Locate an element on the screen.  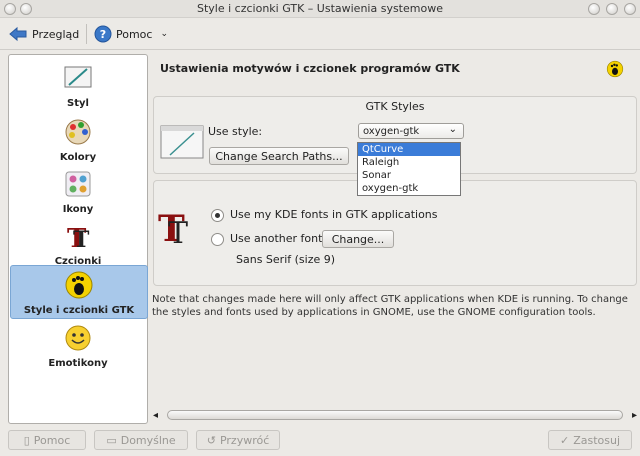
style-combo-value: oxygen-gtk is located at coordinates (391, 131).